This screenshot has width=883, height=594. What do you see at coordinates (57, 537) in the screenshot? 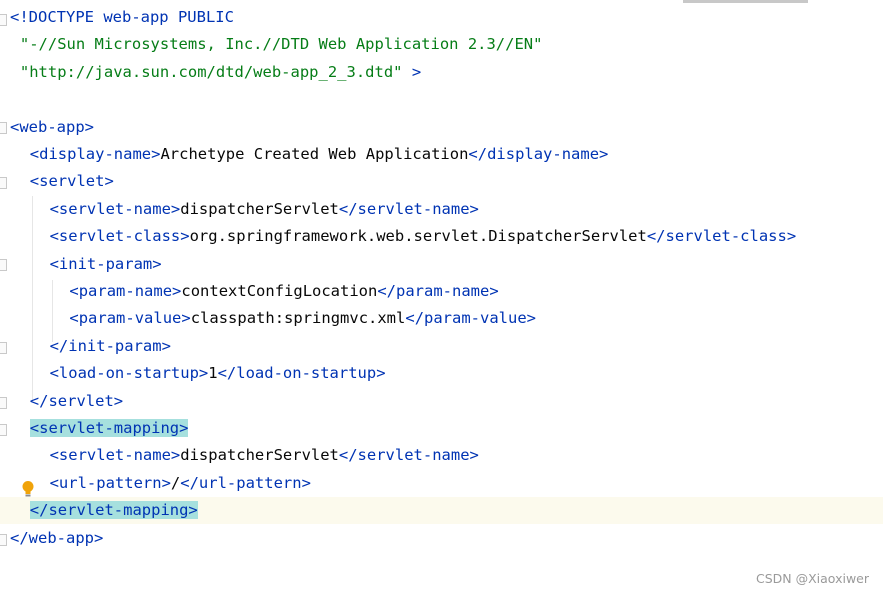
I see `xml-tag: </web-app>` at bounding box center [57, 537].